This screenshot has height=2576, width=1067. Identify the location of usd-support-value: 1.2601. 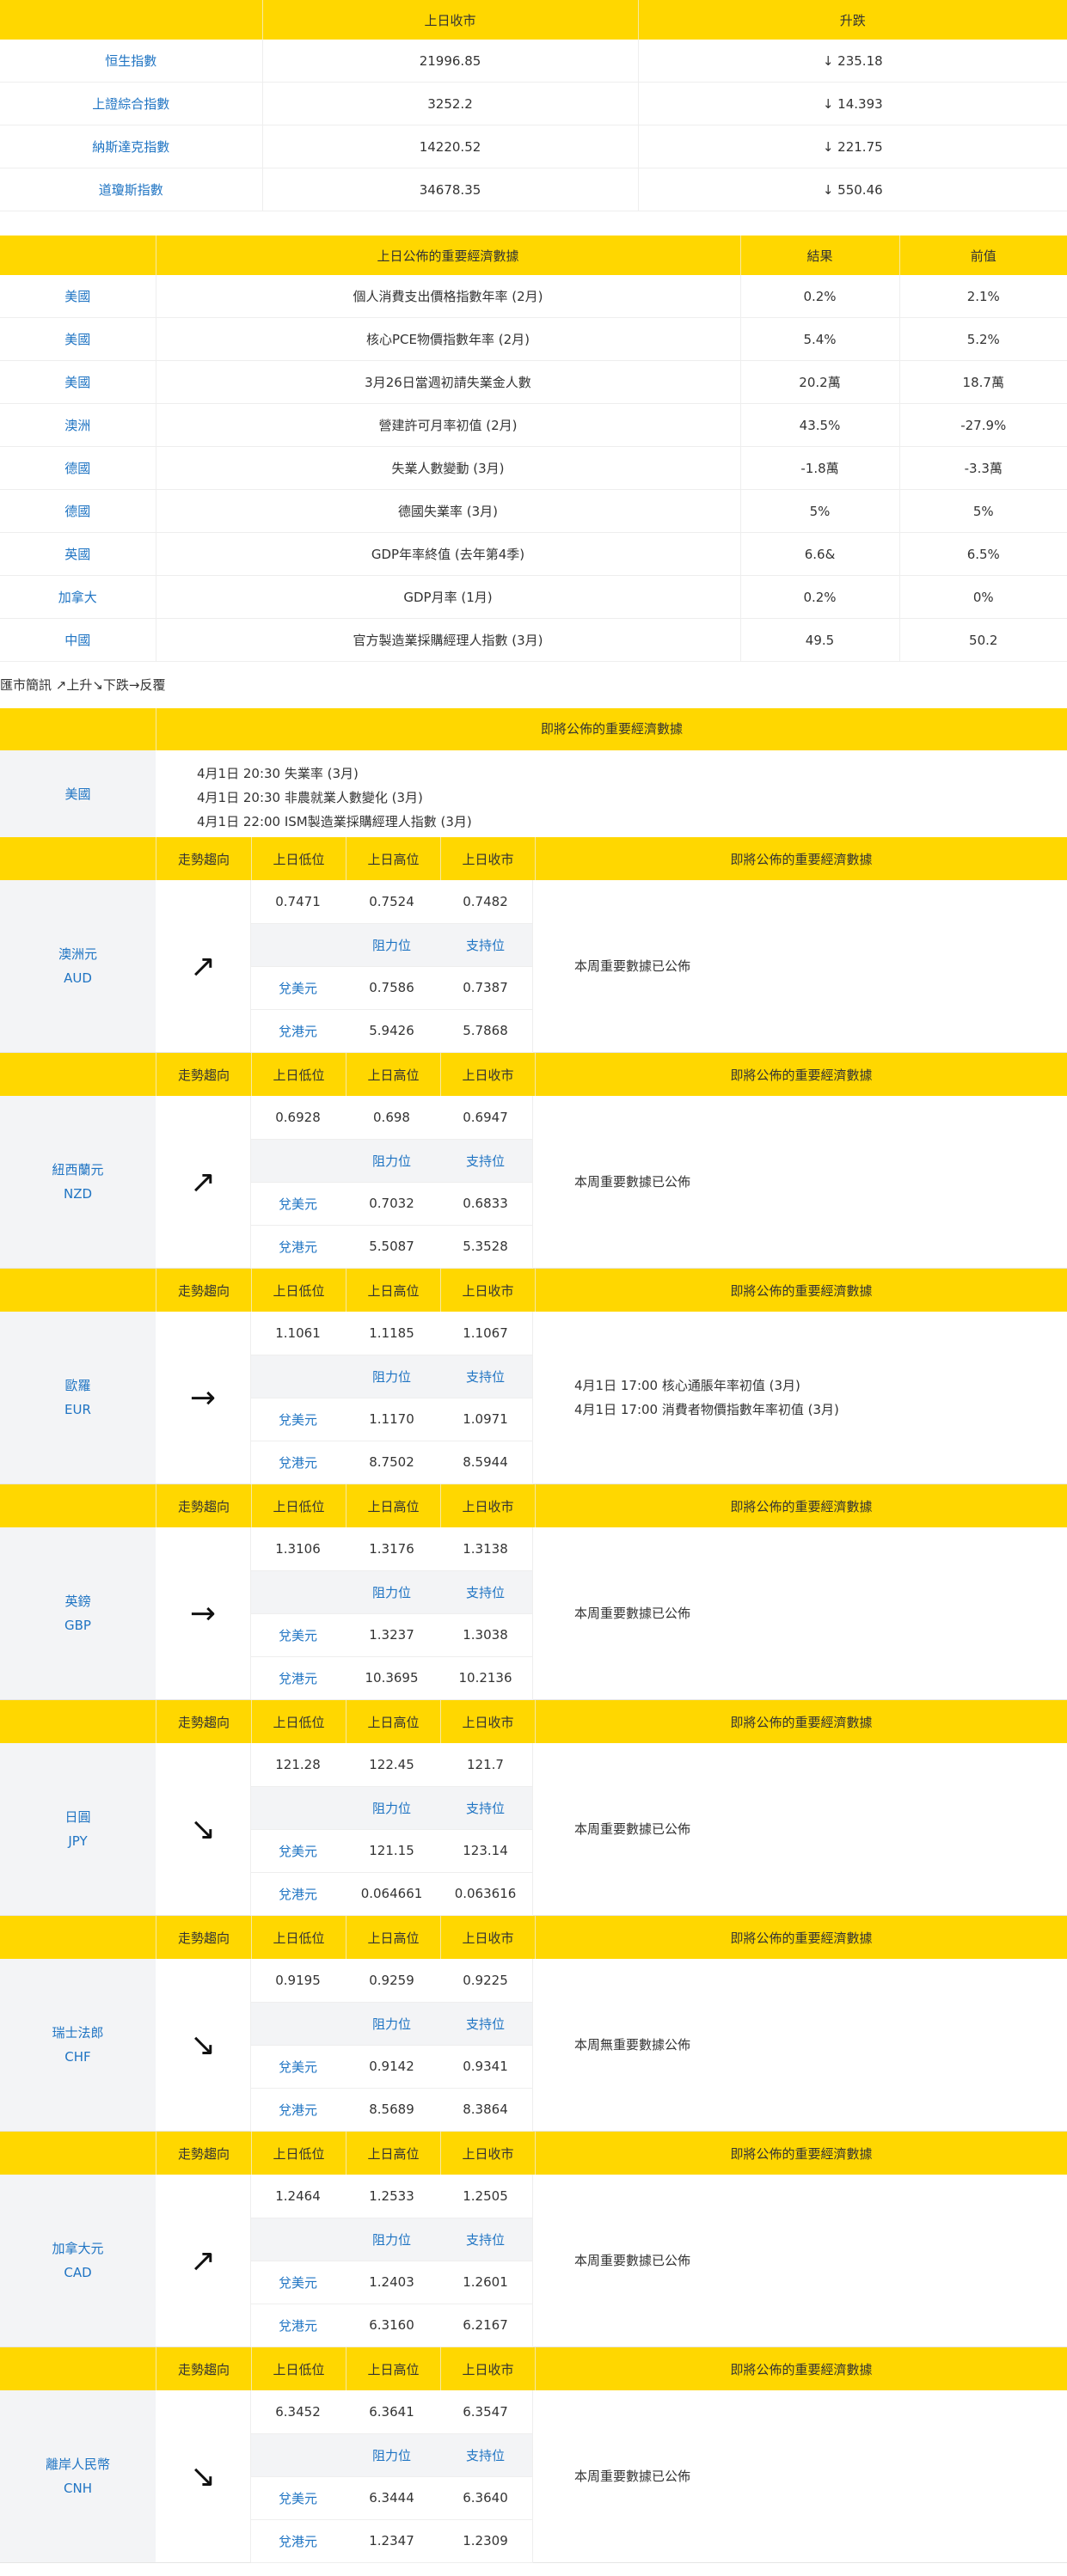
(486, 2282).